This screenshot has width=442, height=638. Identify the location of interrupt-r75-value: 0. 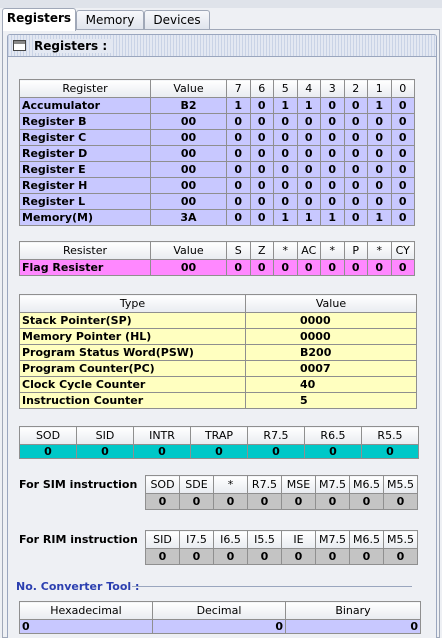
(276, 451).